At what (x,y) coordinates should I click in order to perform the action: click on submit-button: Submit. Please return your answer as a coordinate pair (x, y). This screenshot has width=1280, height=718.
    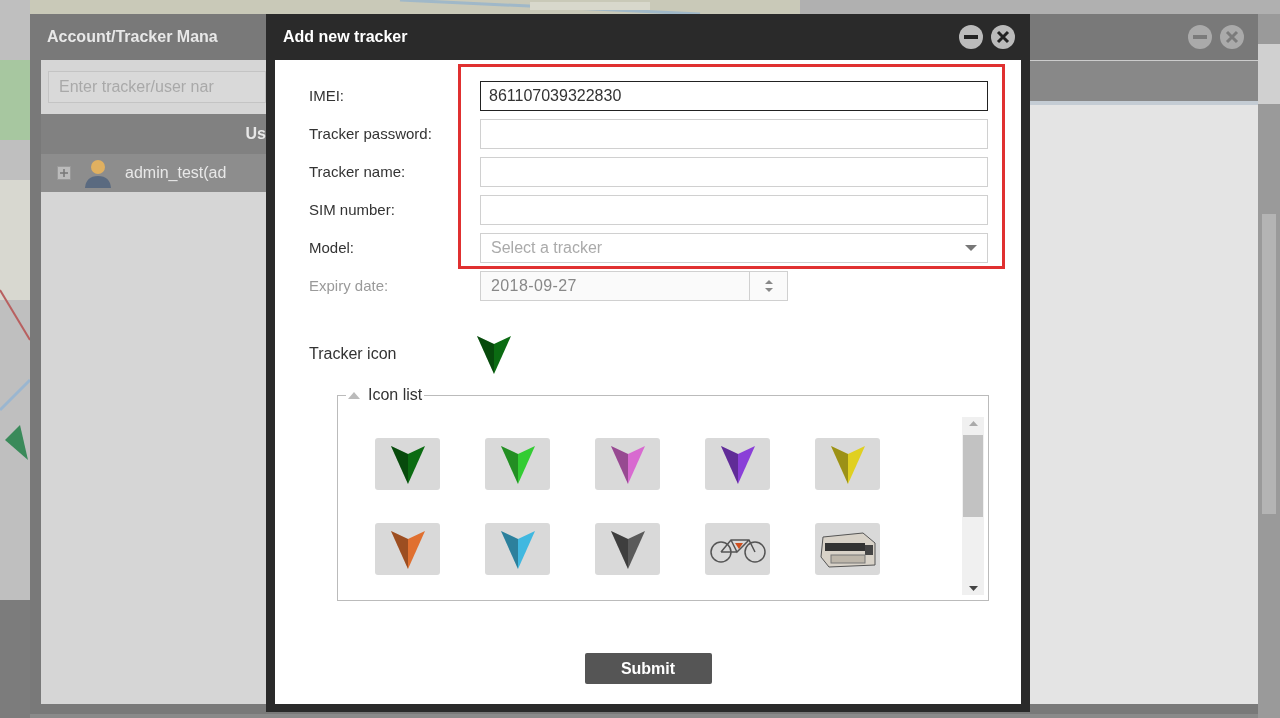
    Looking at the image, I should click on (648, 668).